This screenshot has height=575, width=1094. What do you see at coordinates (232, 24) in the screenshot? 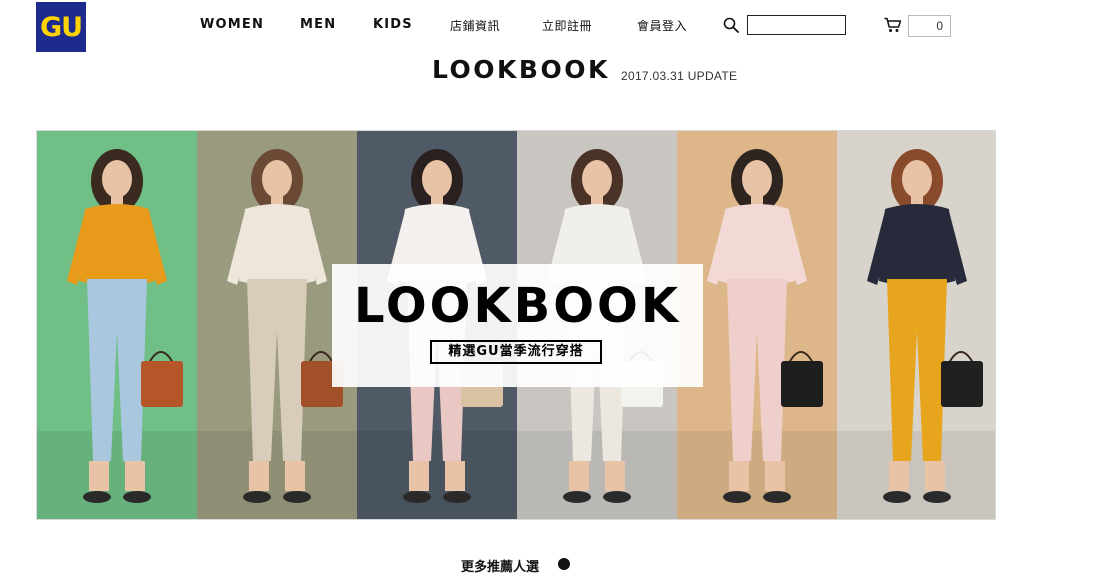
I see `nav-women: WOMEN` at bounding box center [232, 24].